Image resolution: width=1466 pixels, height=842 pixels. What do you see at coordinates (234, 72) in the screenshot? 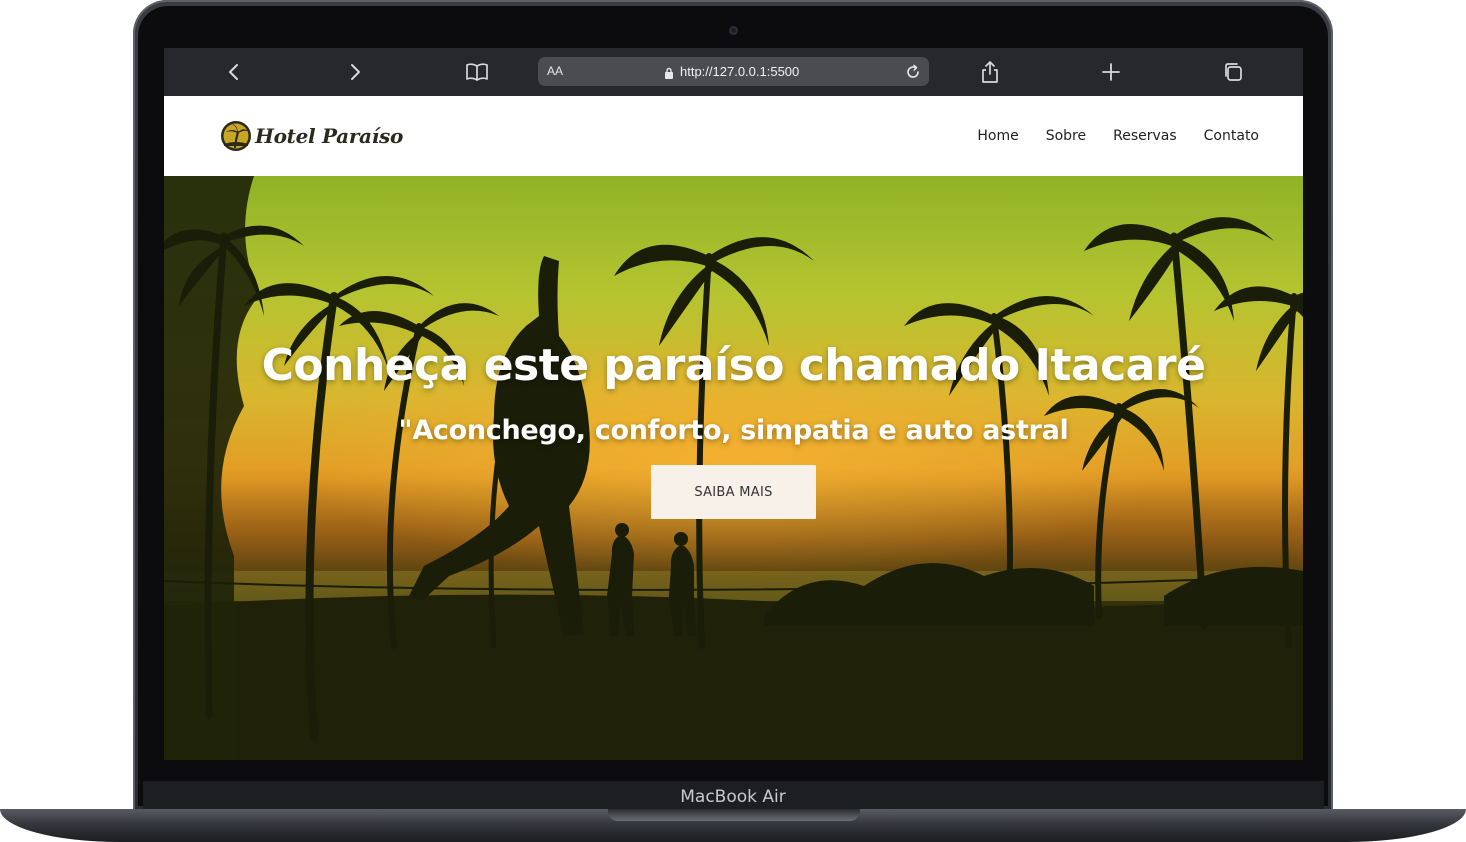
I see `chevron-left-icon` at bounding box center [234, 72].